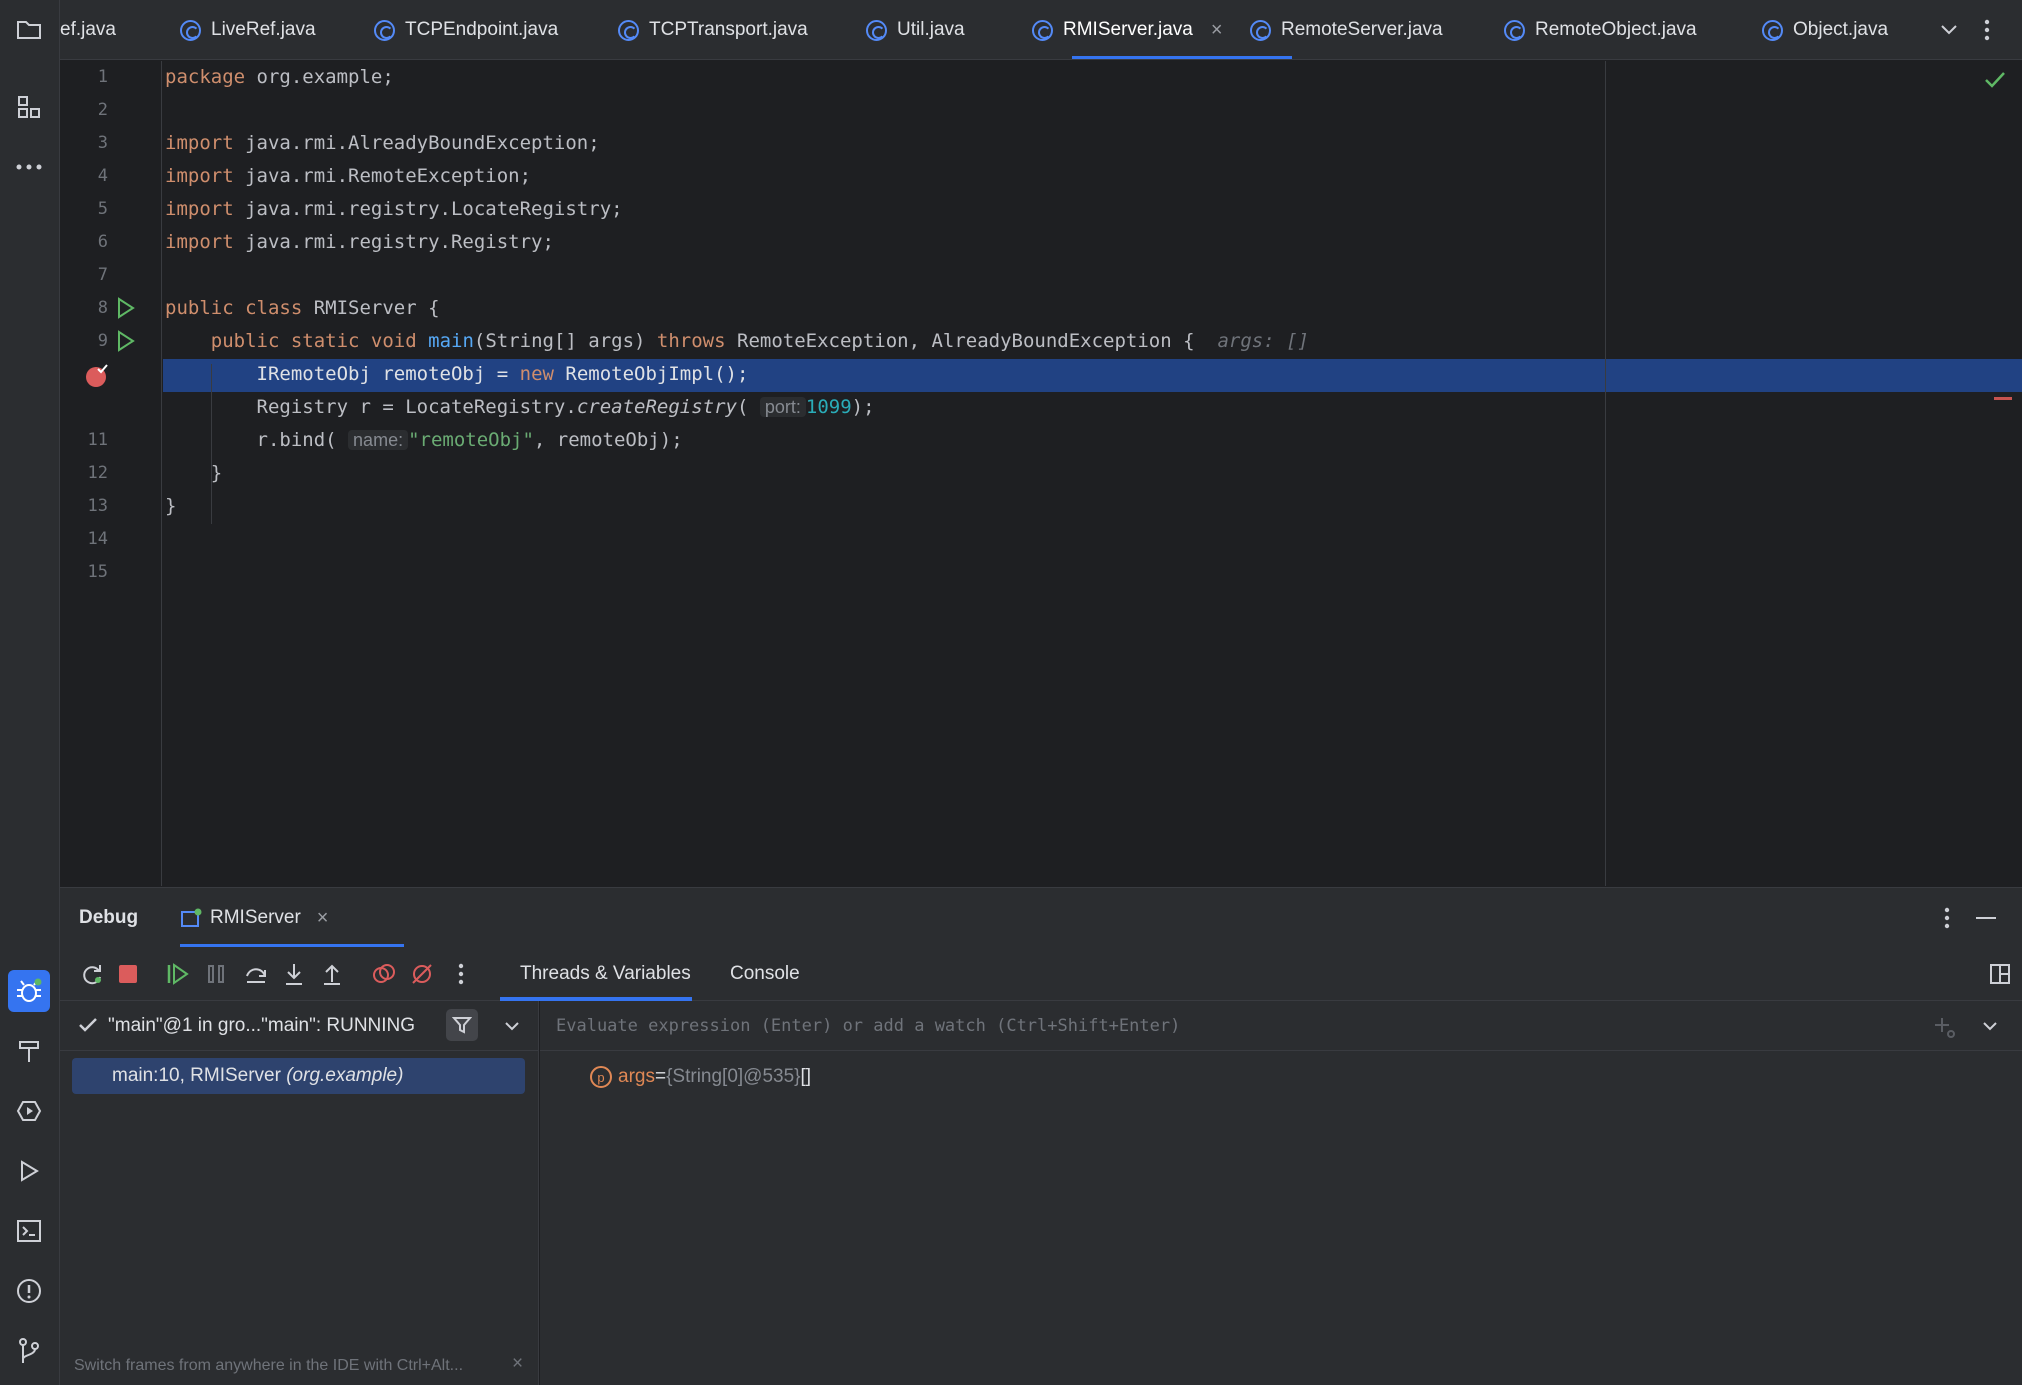 The width and height of the screenshot is (2022, 1385). What do you see at coordinates (700, 1077) in the screenshot?
I see `variable-row-args: p args = {String[0]@535} []` at bounding box center [700, 1077].